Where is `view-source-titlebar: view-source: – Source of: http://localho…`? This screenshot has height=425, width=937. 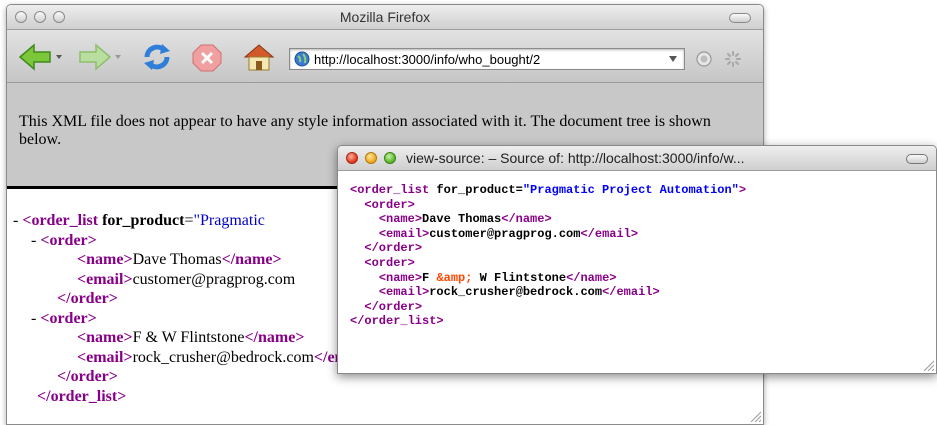
view-source-titlebar: view-source: – Source of: http://localho… is located at coordinates (637, 158).